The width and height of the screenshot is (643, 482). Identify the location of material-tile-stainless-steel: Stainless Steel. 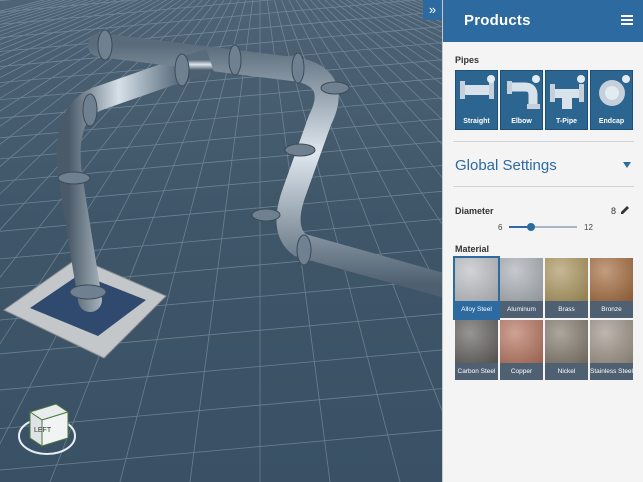
(611, 350).